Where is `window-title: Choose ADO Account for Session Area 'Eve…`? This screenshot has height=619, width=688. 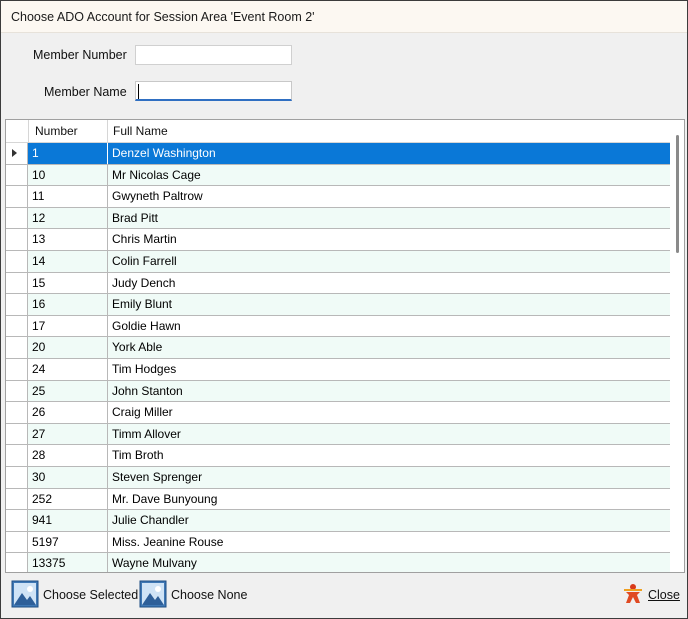
window-title: Choose ADO Account for Session Area 'Eve… is located at coordinates (163, 17).